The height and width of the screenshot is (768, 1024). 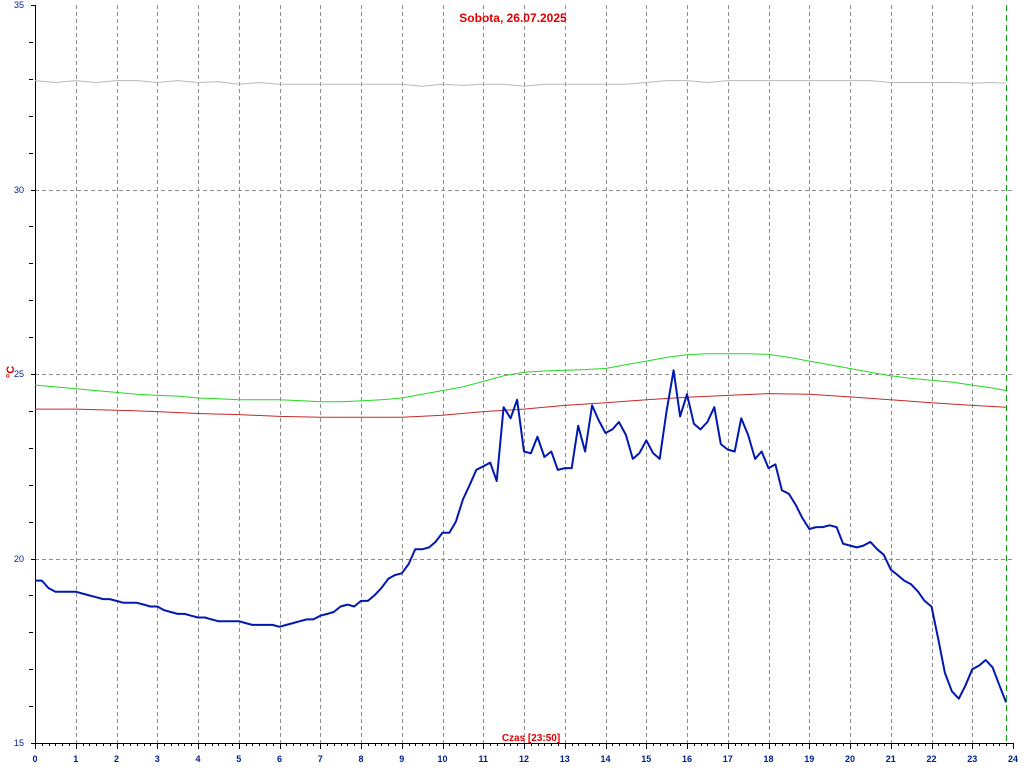 I want to click on x-tick-label: 10, so click(x=442, y=759).